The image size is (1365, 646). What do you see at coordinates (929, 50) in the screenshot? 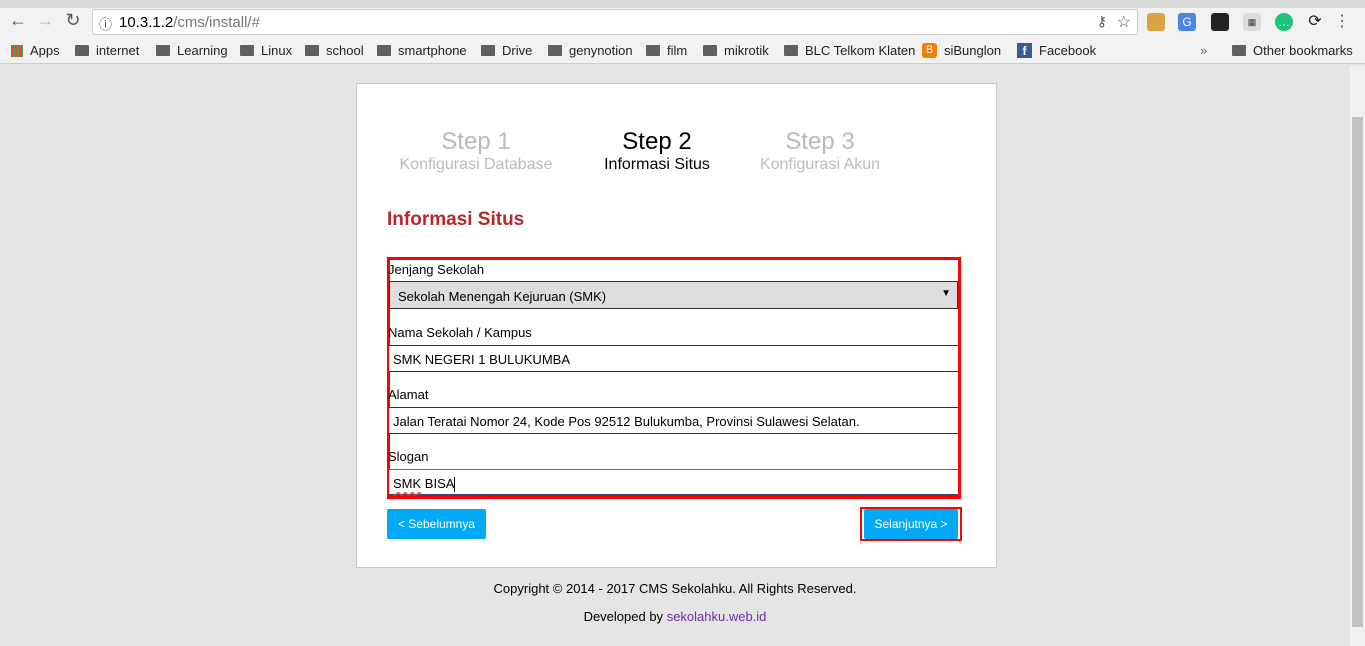
I see `blogger-icon: B` at bounding box center [929, 50].